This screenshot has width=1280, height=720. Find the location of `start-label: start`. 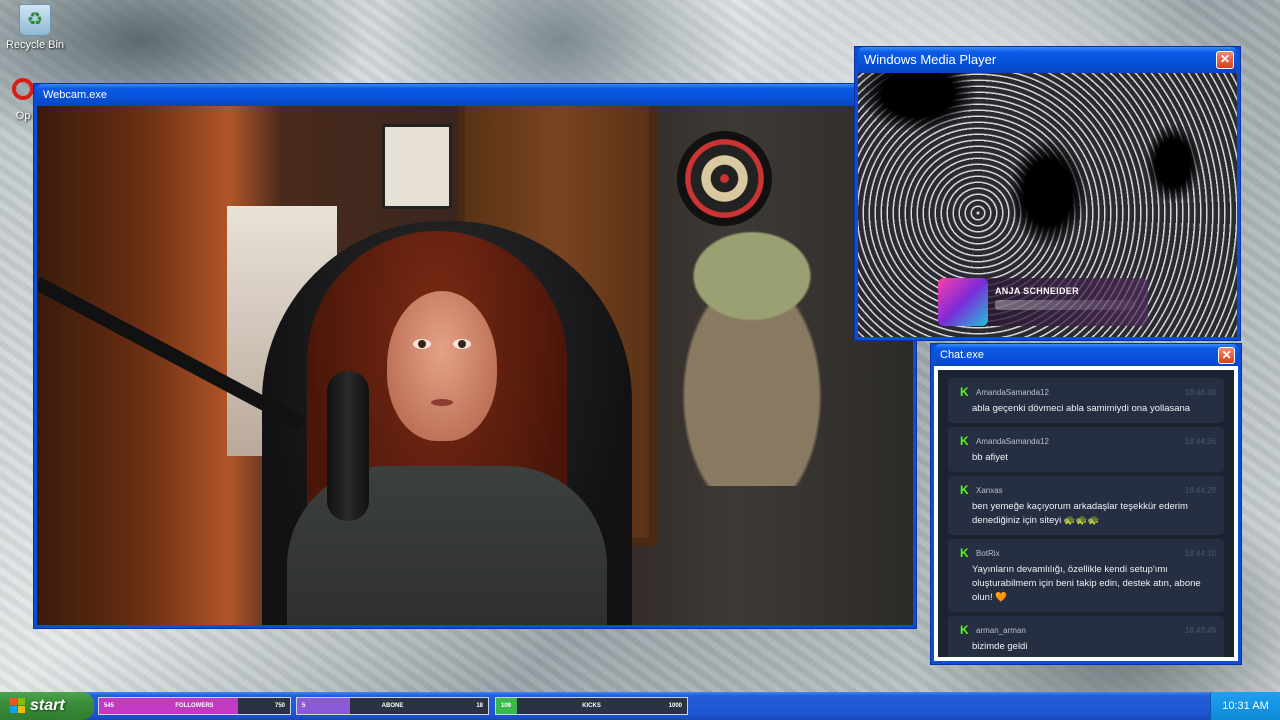

start-label: start is located at coordinates (47, 705).